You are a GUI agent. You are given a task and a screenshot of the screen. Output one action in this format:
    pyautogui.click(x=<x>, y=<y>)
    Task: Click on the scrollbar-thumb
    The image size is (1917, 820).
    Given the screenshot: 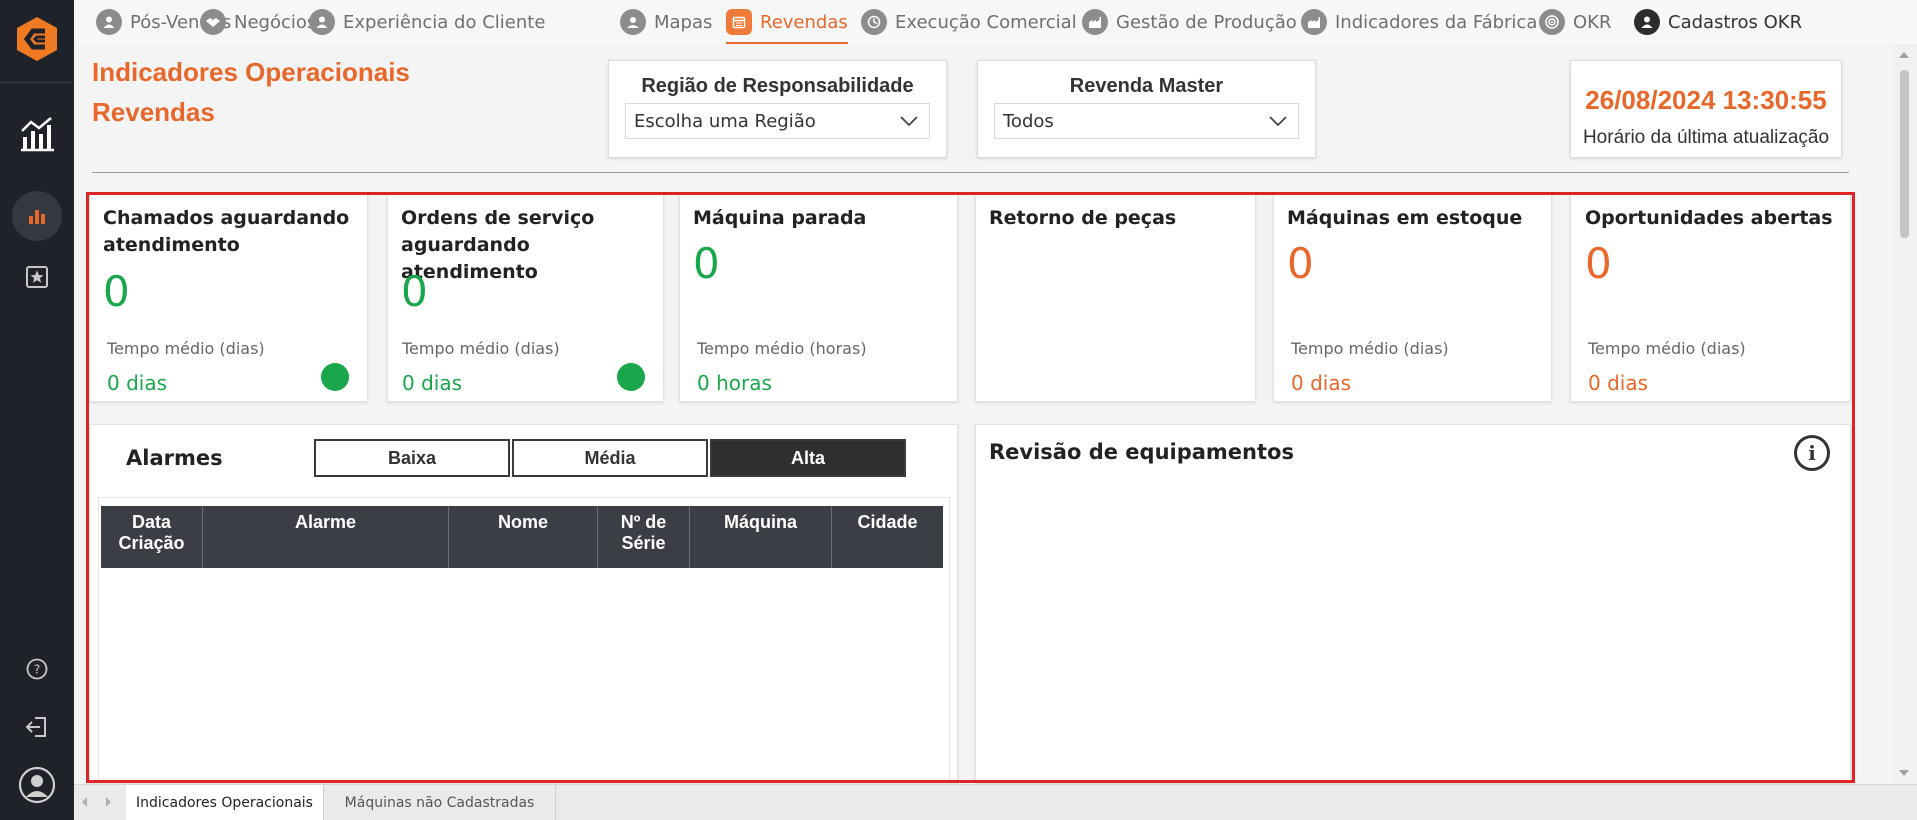 What is the action you would take?
    pyautogui.click(x=1904, y=154)
    